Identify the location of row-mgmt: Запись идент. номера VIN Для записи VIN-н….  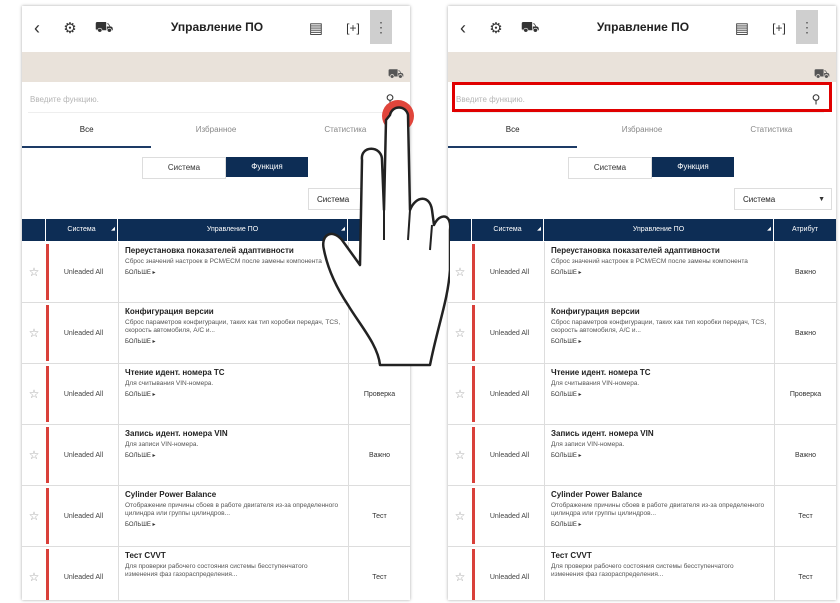
(233, 455).